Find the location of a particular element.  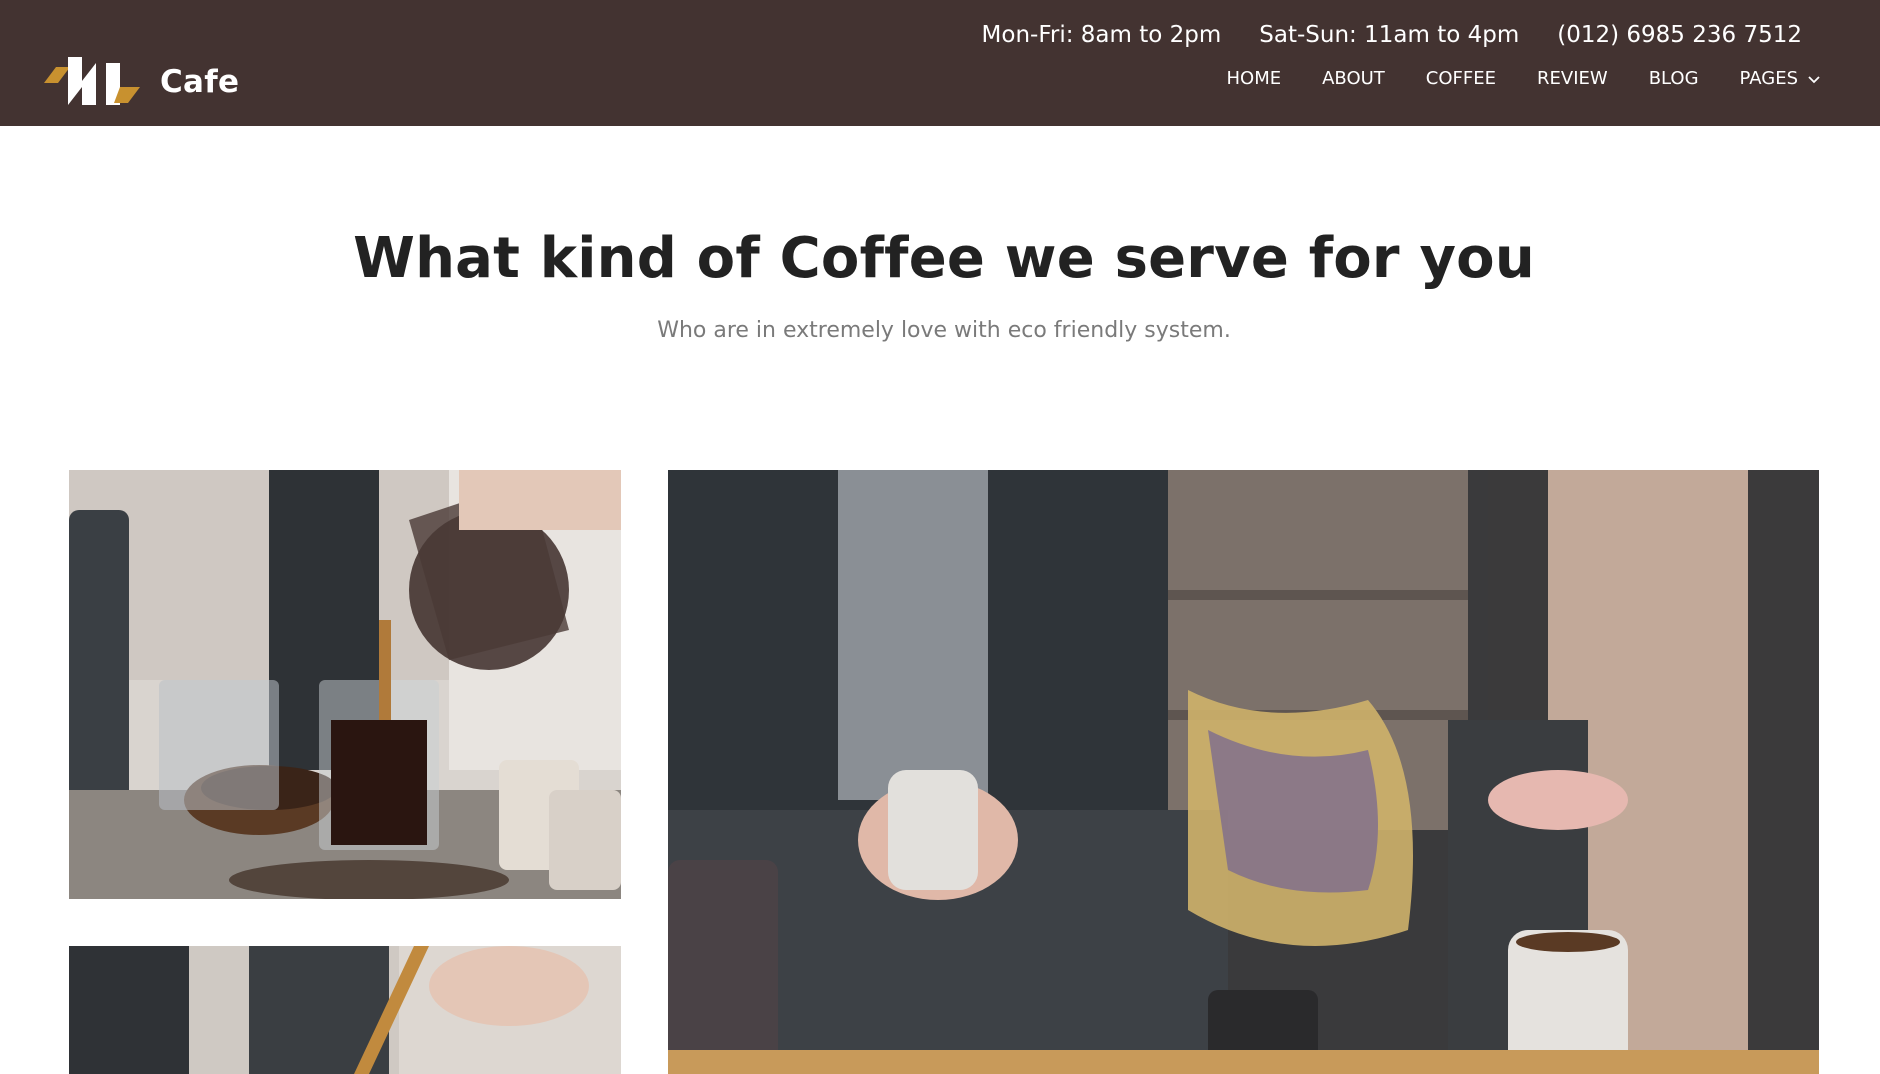

nav-pages-label: PAGES is located at coordinates (1768, 78).